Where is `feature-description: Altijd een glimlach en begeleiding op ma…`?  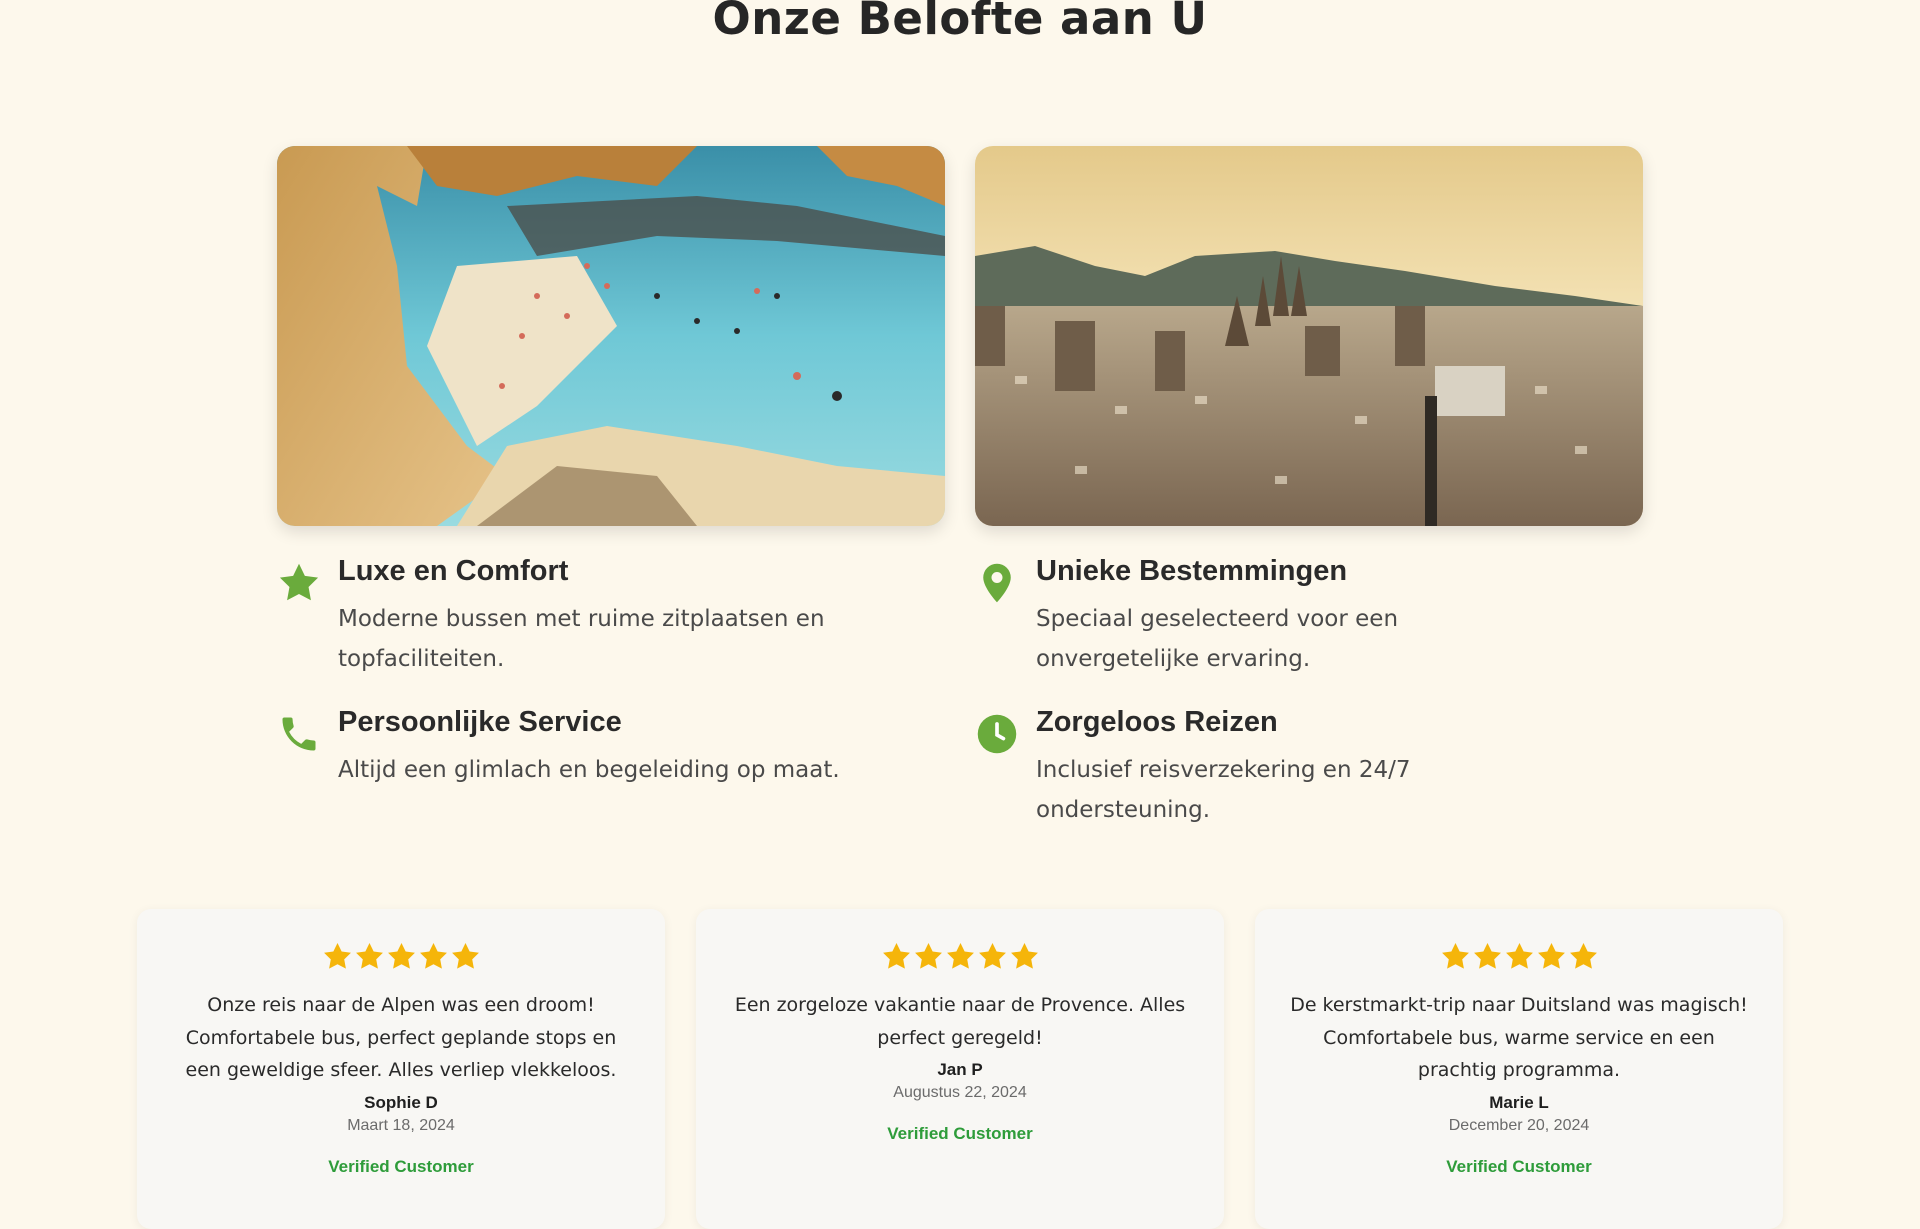
feature-description: Altijd een glimlach en begeleiding op ma… is located at coordinates (589, 770).